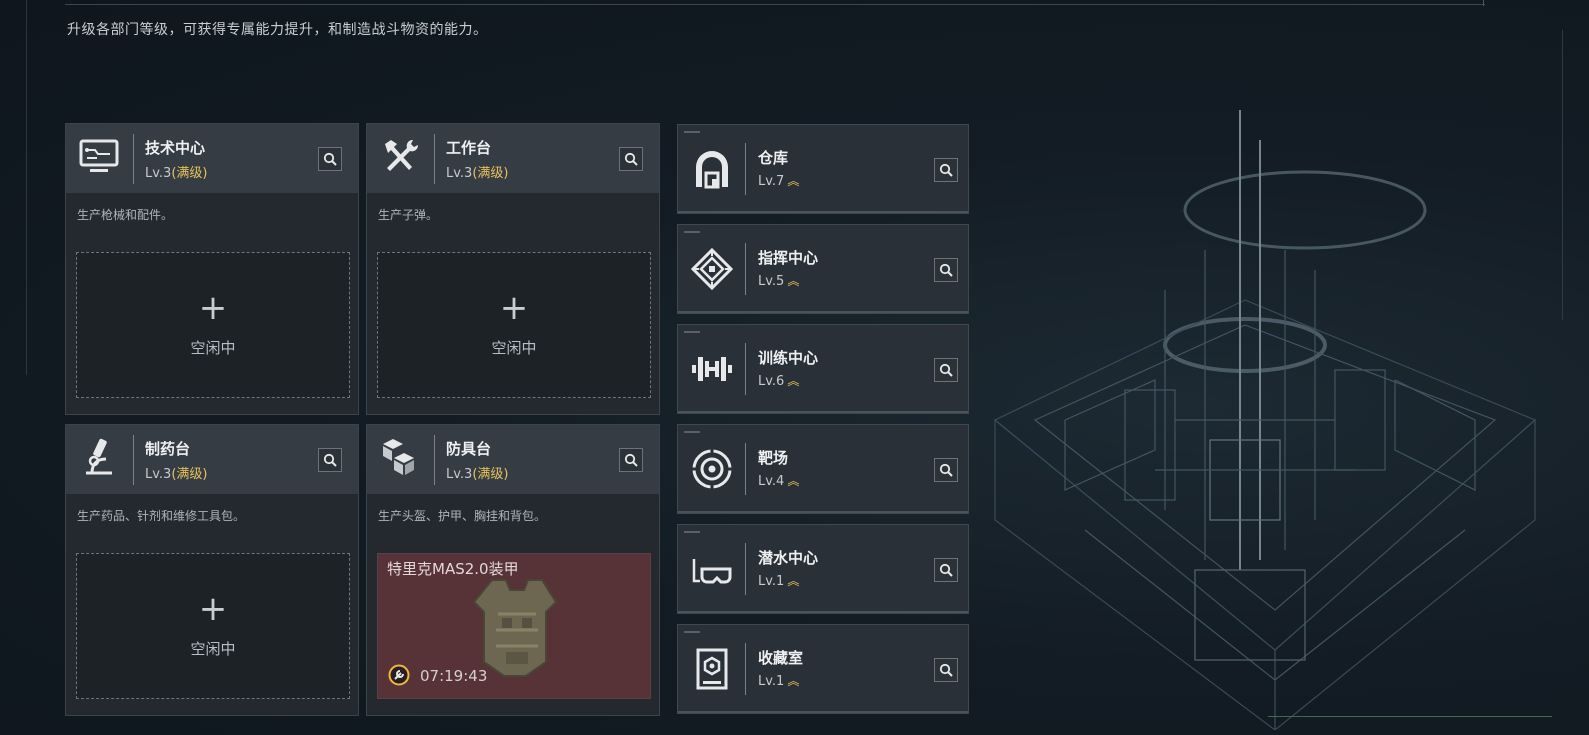  What do you see at coordinates (712, 669) in the screenshot?
I see `collection-case-icon` at bounding box center [712, 669].